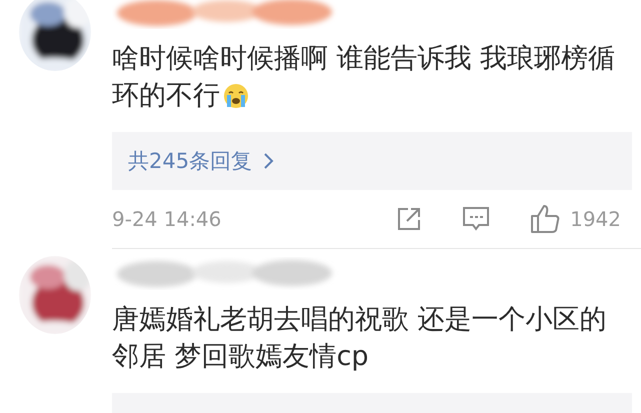  I want to click on replies-link: 共245条回复, so click(190, 161).